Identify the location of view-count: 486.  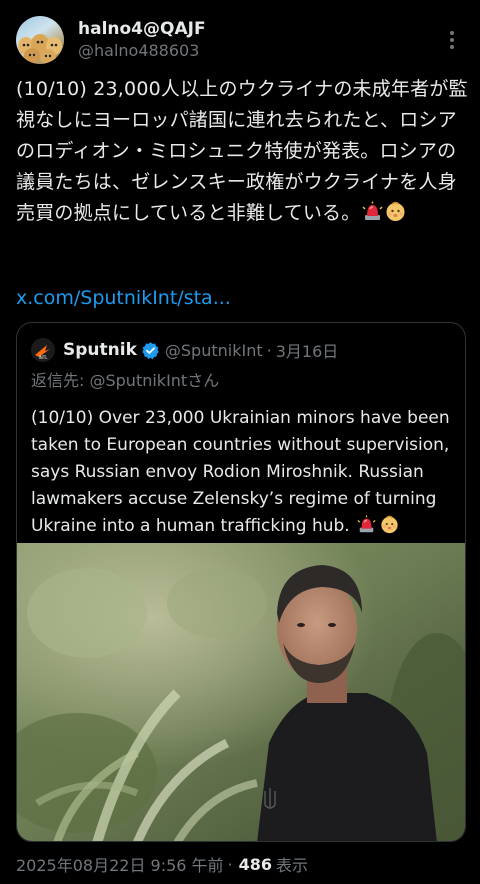
(255, 864).